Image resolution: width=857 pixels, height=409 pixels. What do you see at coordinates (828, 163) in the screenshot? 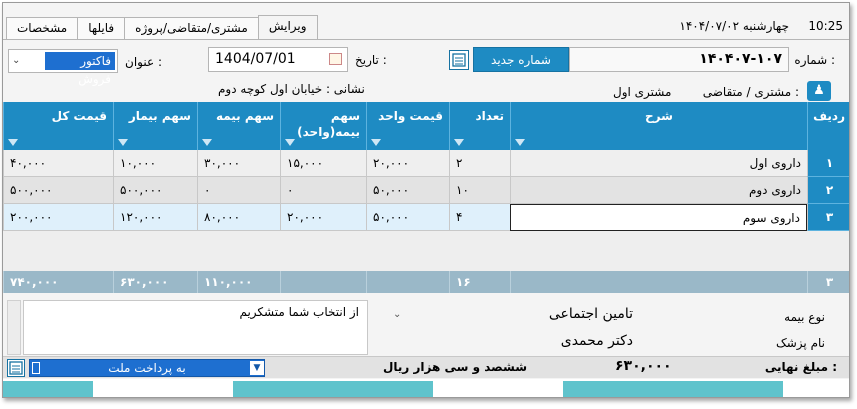
I see `row-number: ۱` at bounding box center [828, 163].